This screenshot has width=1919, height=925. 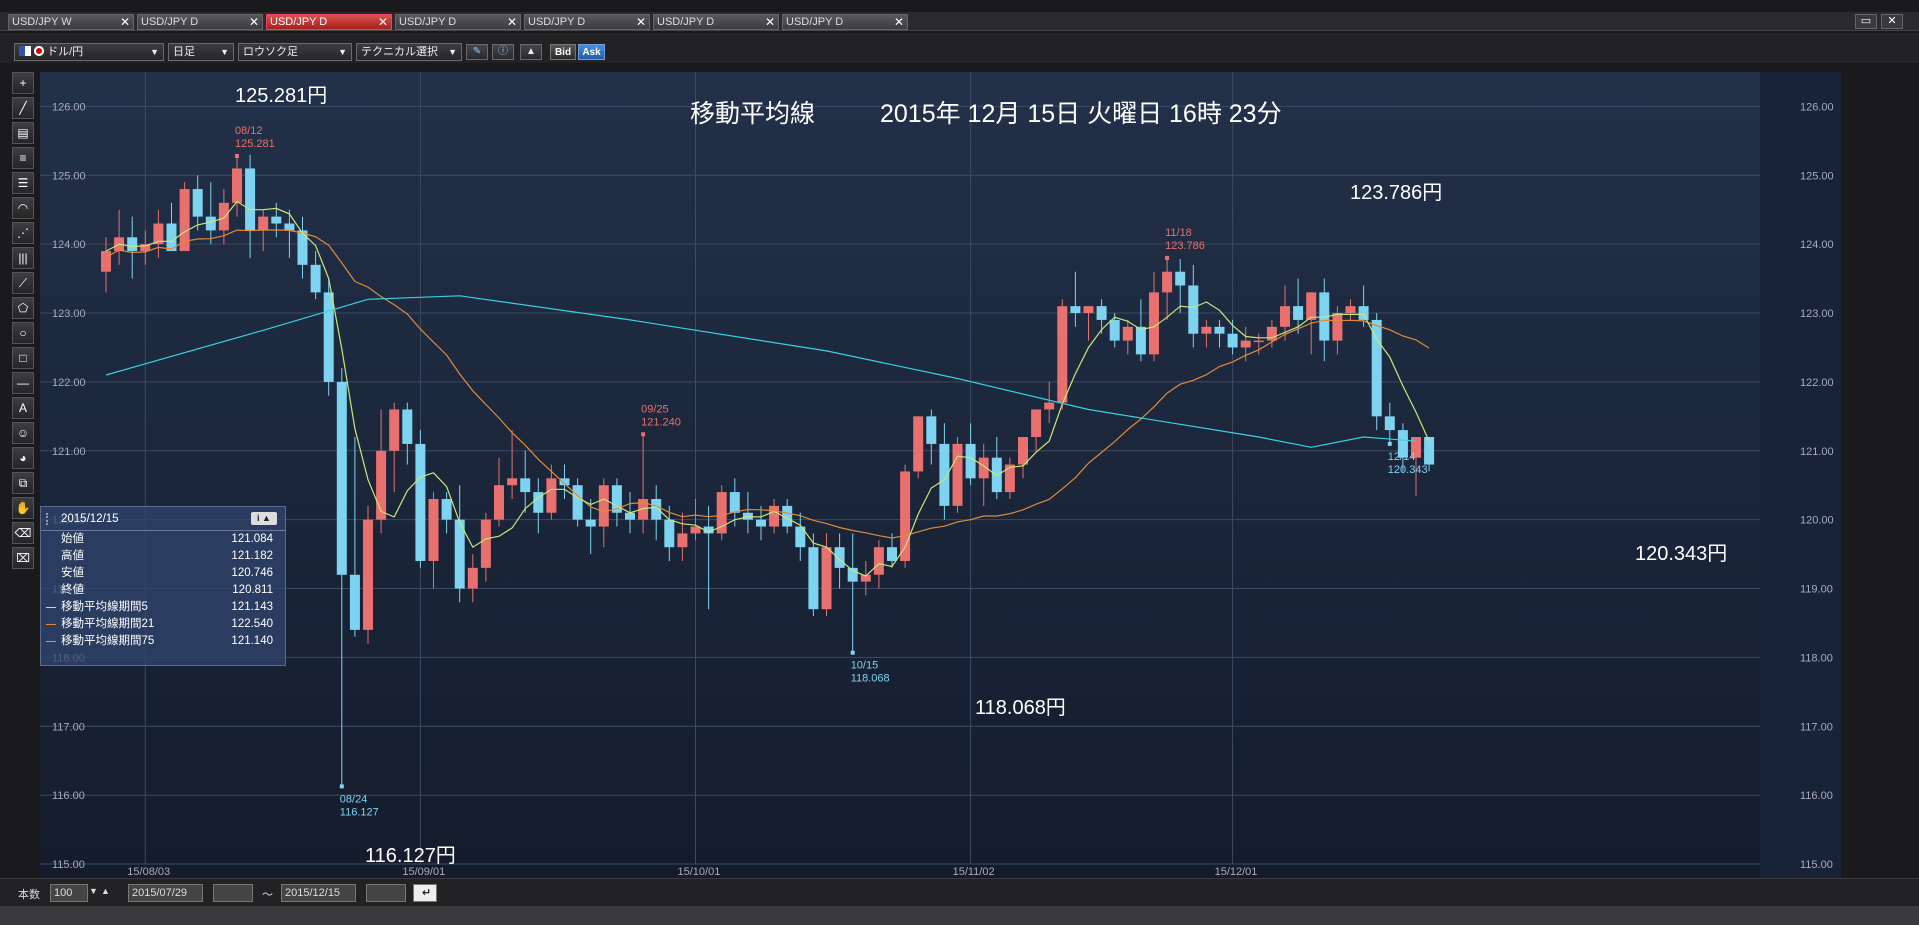 I want to click on circle-icon: ○, so click(x=23, y=333).